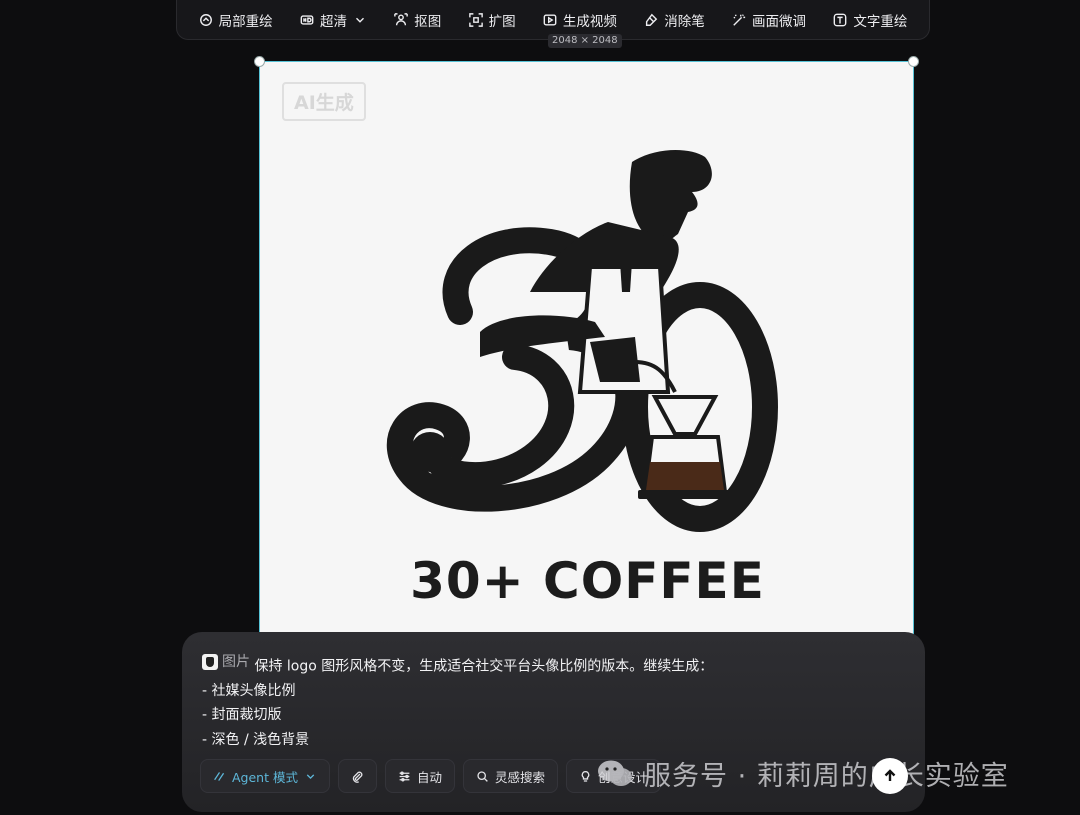  What do you see at coordinates (840, 19) in the screenshot?
I see `text-icon` at bounding box center [840, 19].